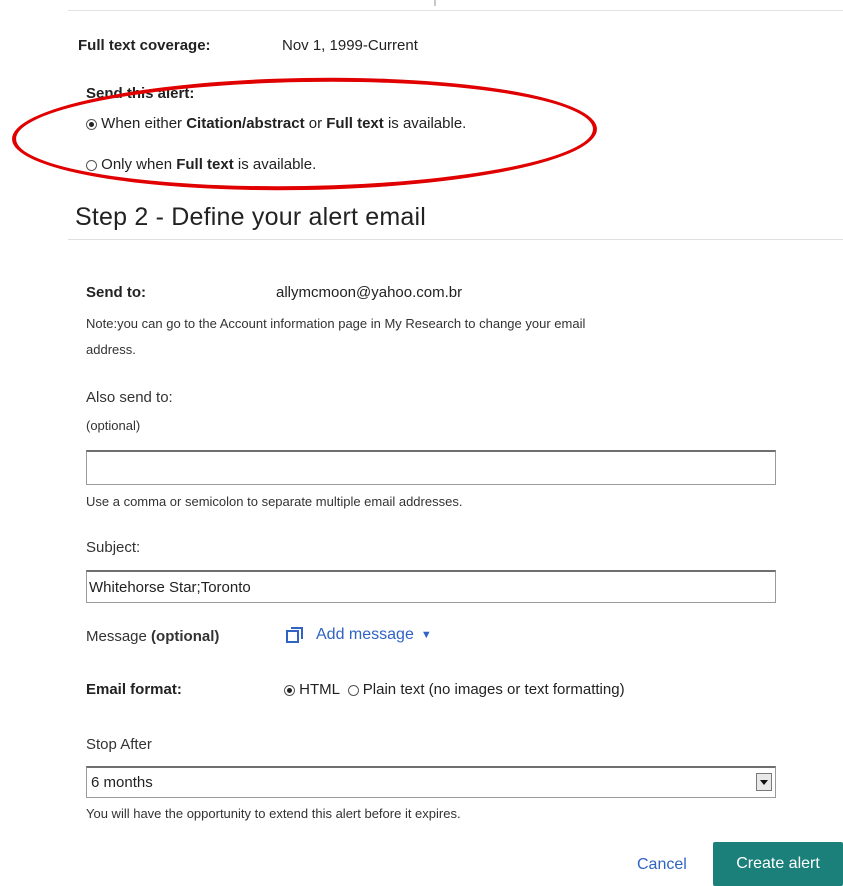 The image size is (843, 886). I want to click on coverage-label: Full text coverage:, so click(144, 45).